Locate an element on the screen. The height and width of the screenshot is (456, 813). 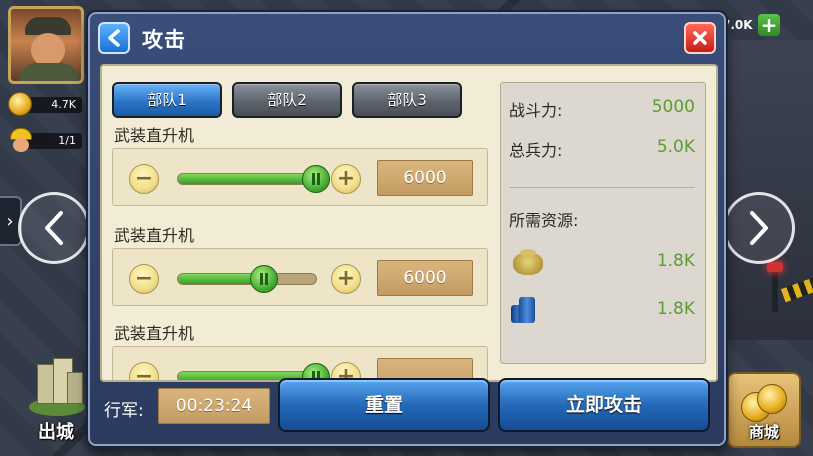
coin-stack-icon is located at coordinates (765, 402).